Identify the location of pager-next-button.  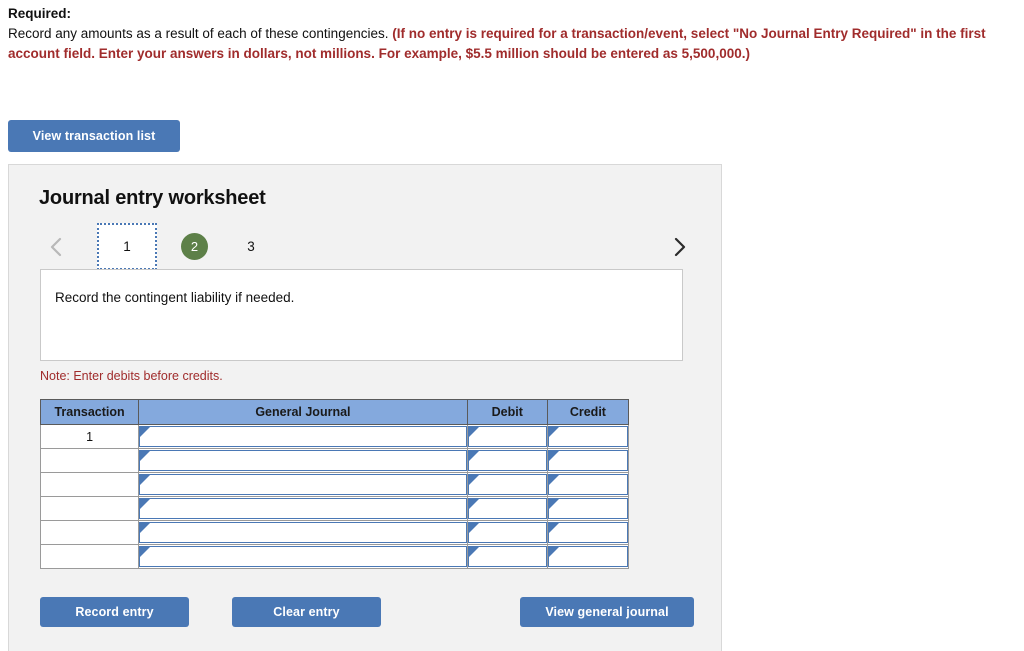
(679, 247).